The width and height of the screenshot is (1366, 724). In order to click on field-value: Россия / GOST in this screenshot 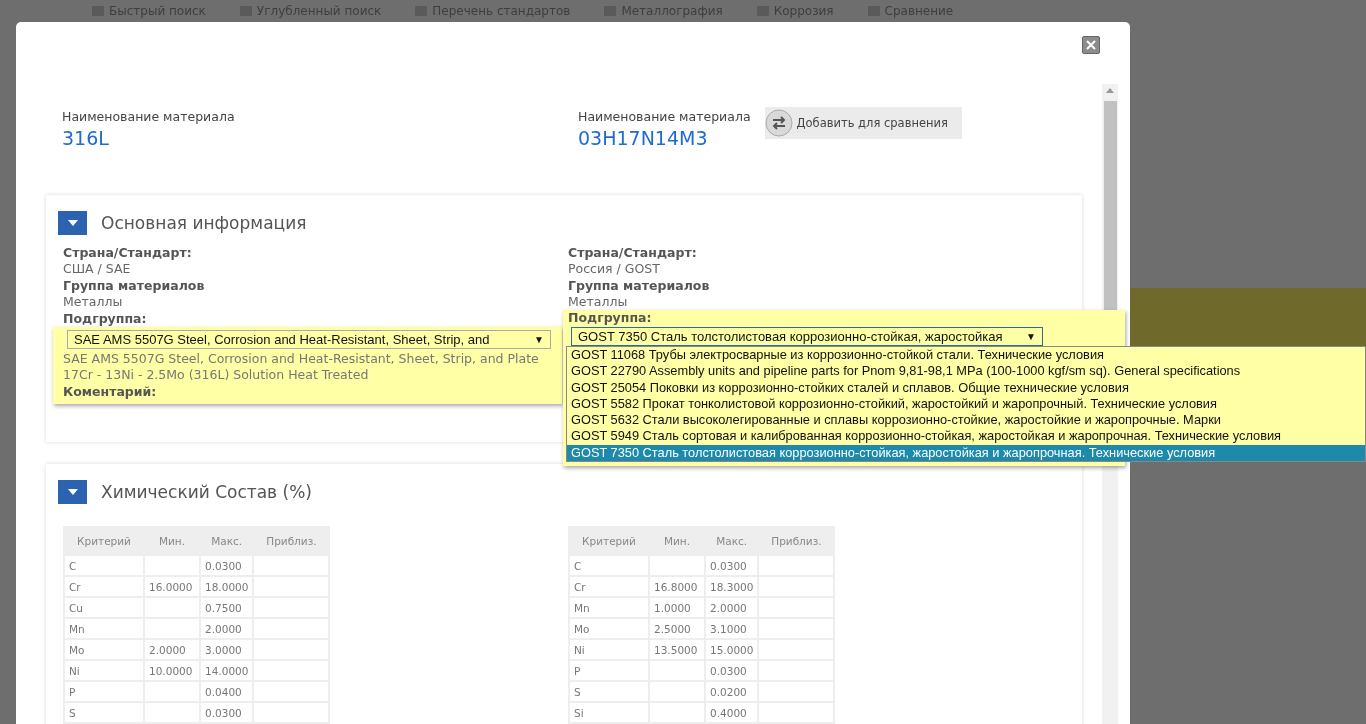, I will do `click(614, 269)`.